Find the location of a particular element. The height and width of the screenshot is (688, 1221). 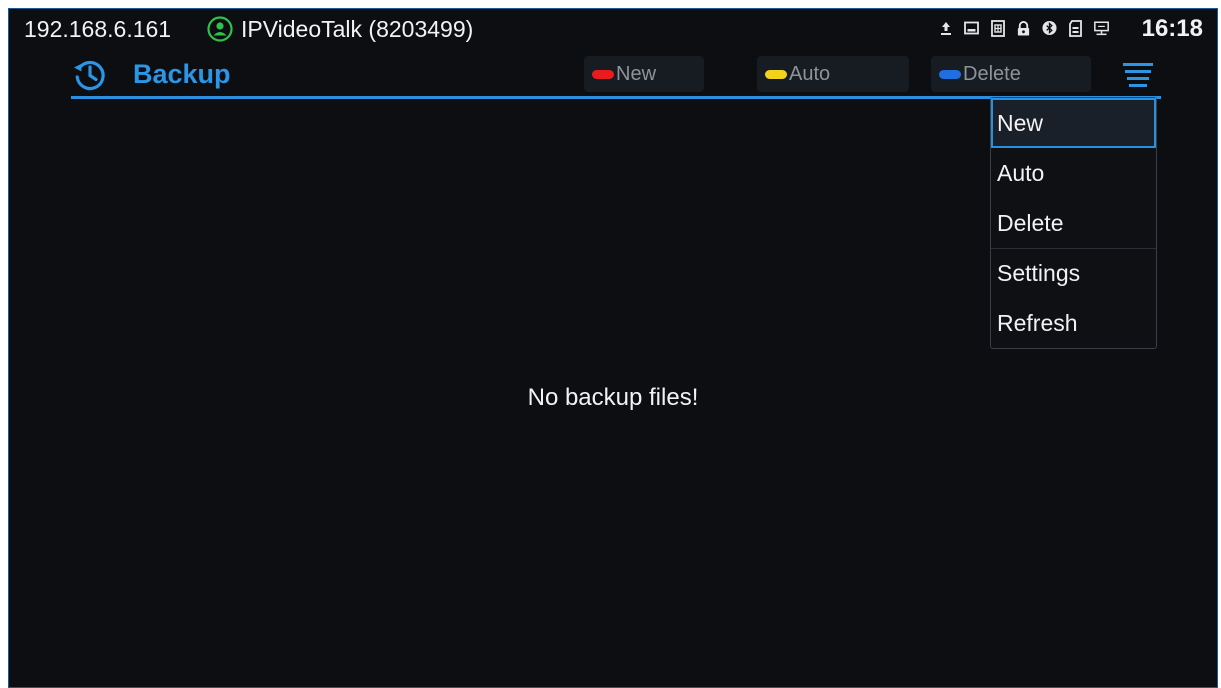

bluetooth-icon is located at coordinates (1049, 28).